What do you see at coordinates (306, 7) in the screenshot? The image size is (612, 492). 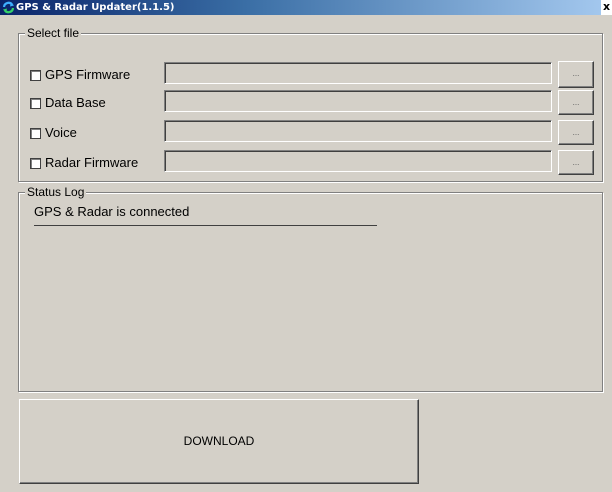 I see `title-bar: GPS & Radar Updater(1.1.5) x` at bounding box center [306, 7].